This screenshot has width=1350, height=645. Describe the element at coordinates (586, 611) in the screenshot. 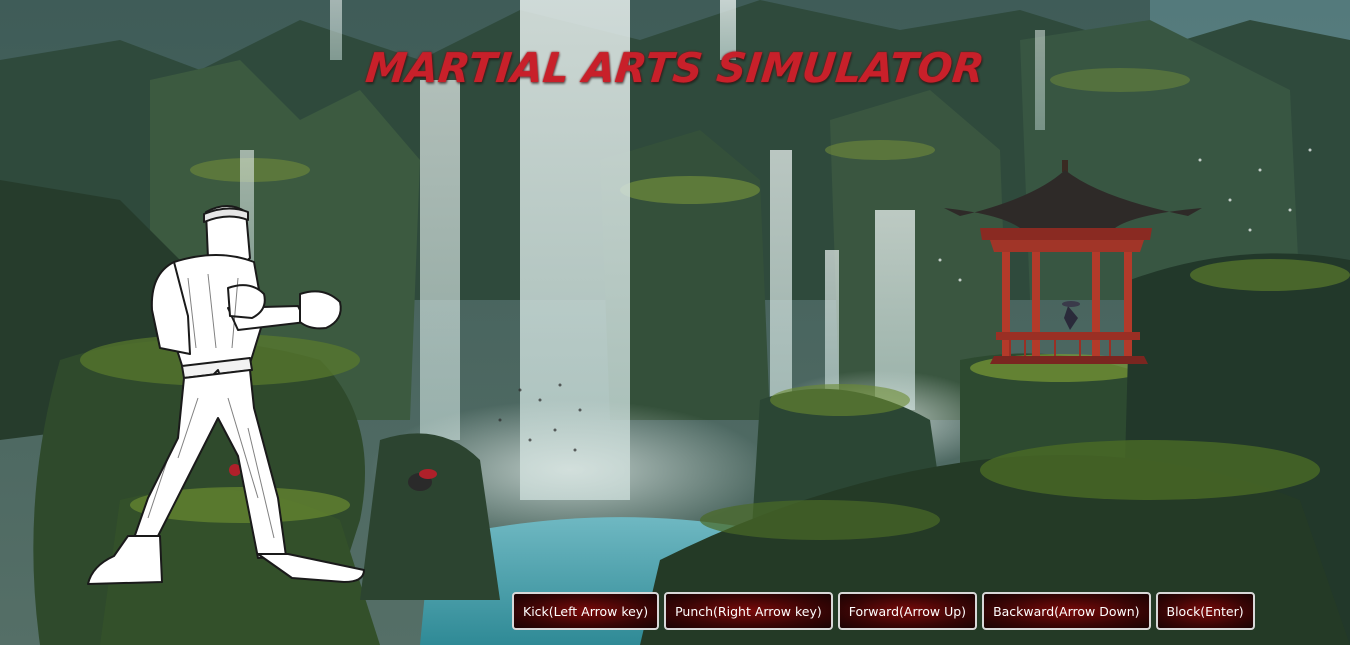

I see `kick-button: Kick(Left Arrow key)` at that location.